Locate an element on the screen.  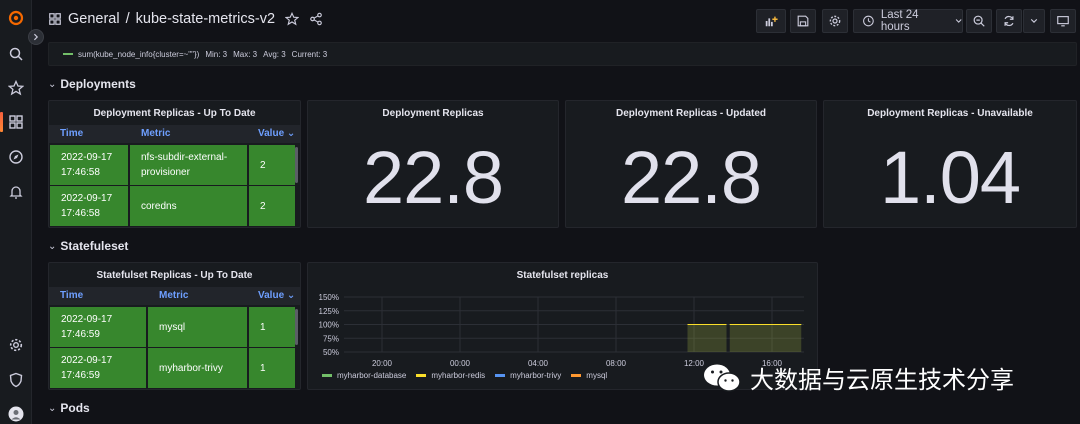
user-avatar-icon is located at coordinates (16, 413).